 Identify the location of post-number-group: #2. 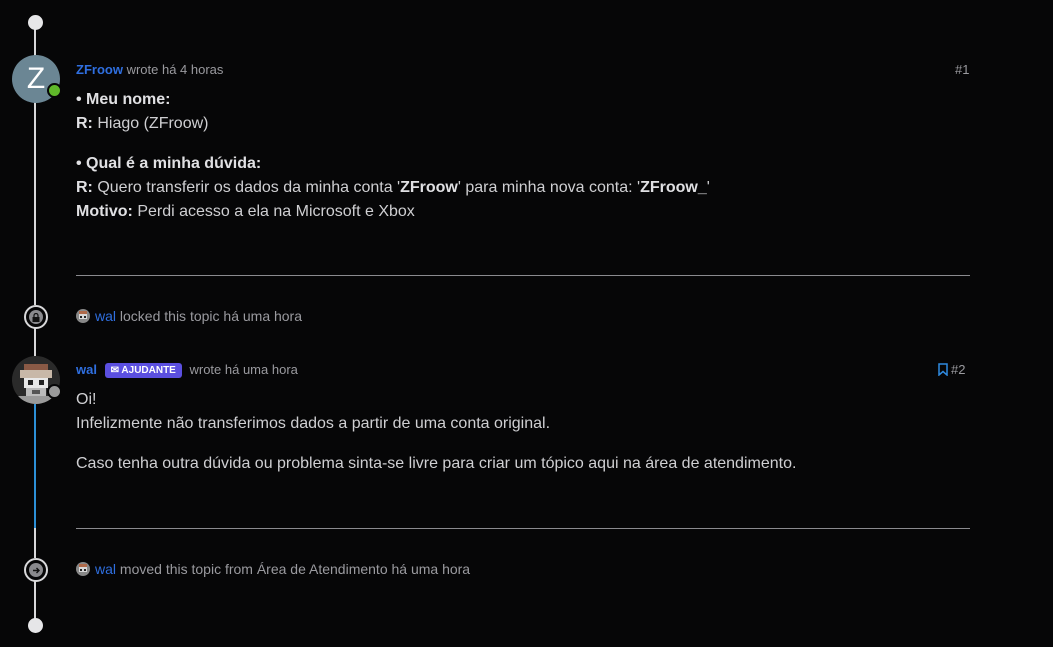
(951, 370).